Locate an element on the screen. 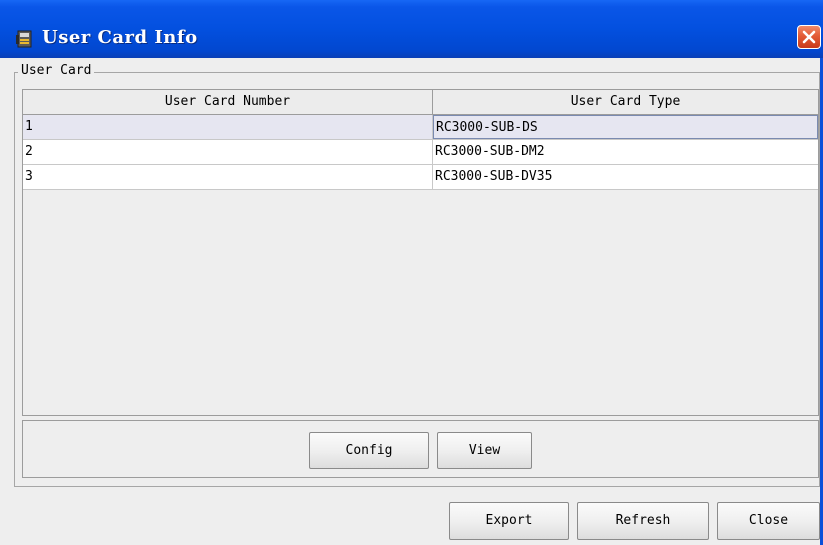 This screenshot has width=823, height=545. close-icon is located at coordinates (809, 37).